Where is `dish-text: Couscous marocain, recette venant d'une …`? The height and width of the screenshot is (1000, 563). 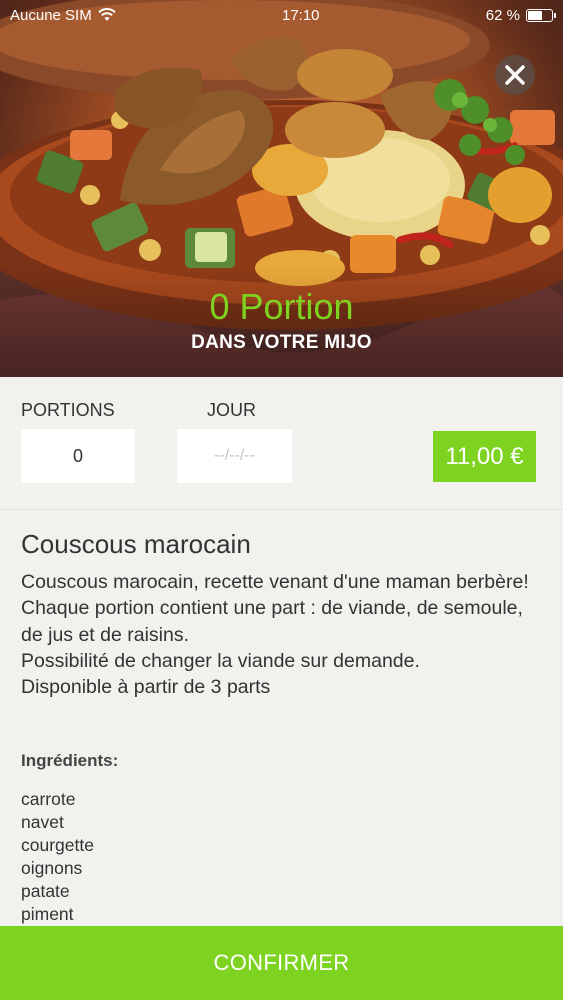 dish-text: Couscous marocain, recette venant d'une … is located at coordinates (275, 635).